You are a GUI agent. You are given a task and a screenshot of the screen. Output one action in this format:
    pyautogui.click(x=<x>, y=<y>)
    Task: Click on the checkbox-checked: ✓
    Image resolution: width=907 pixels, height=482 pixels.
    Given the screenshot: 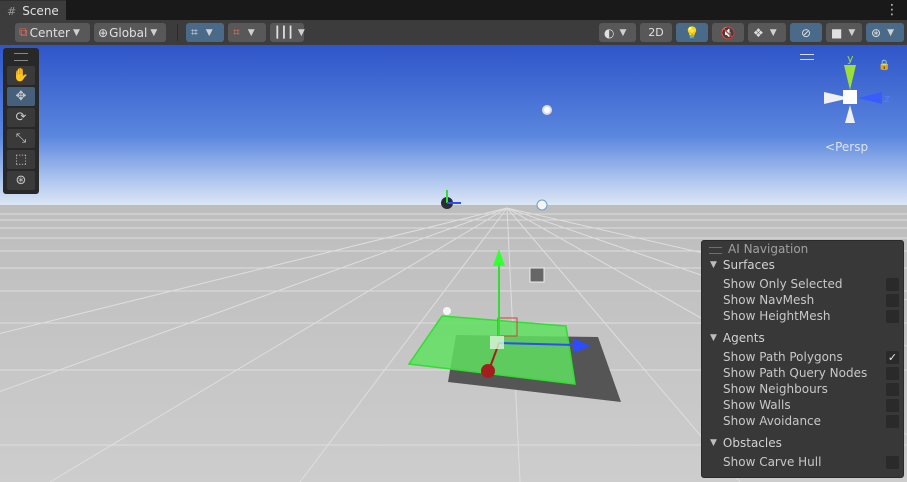 What is the action you would take?
    pyautogui.click(x=892, y=357)
    